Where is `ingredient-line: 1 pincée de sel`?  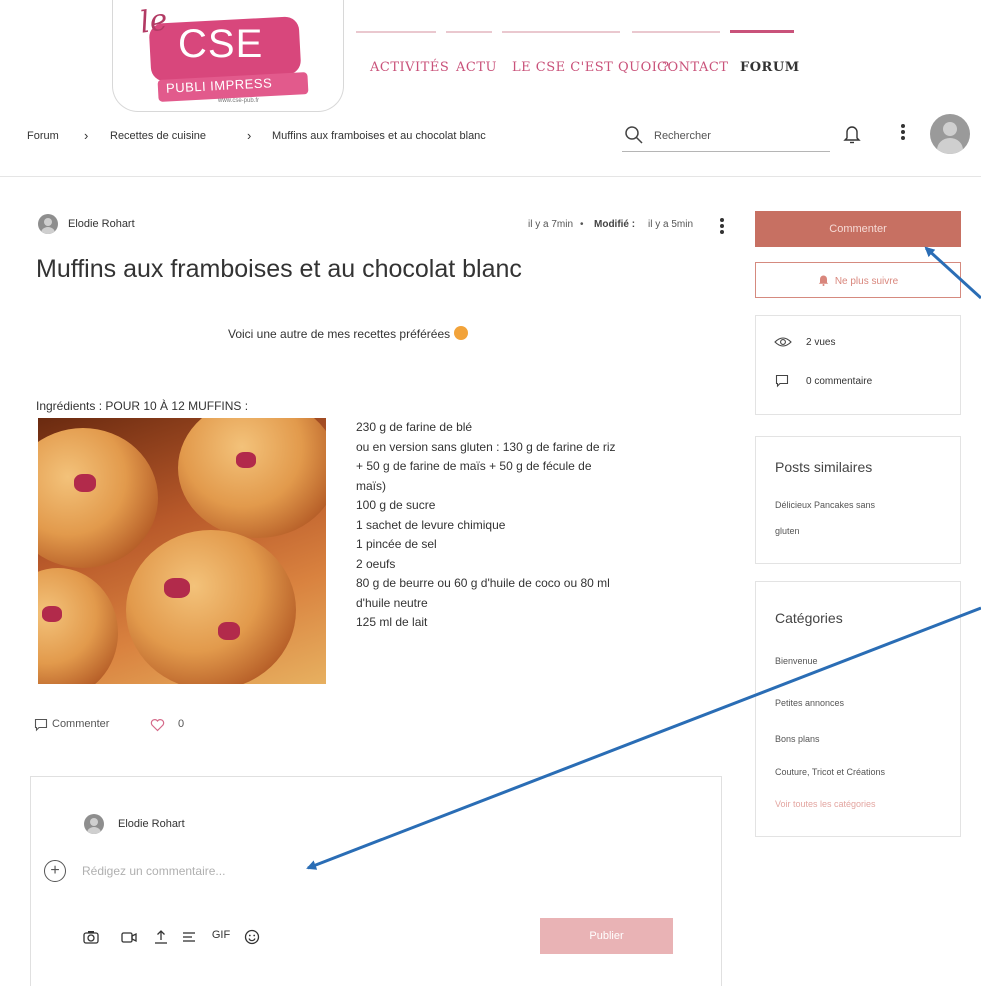 ingredient-line: 1 pincée de sel is located at coordinates (396, 544).